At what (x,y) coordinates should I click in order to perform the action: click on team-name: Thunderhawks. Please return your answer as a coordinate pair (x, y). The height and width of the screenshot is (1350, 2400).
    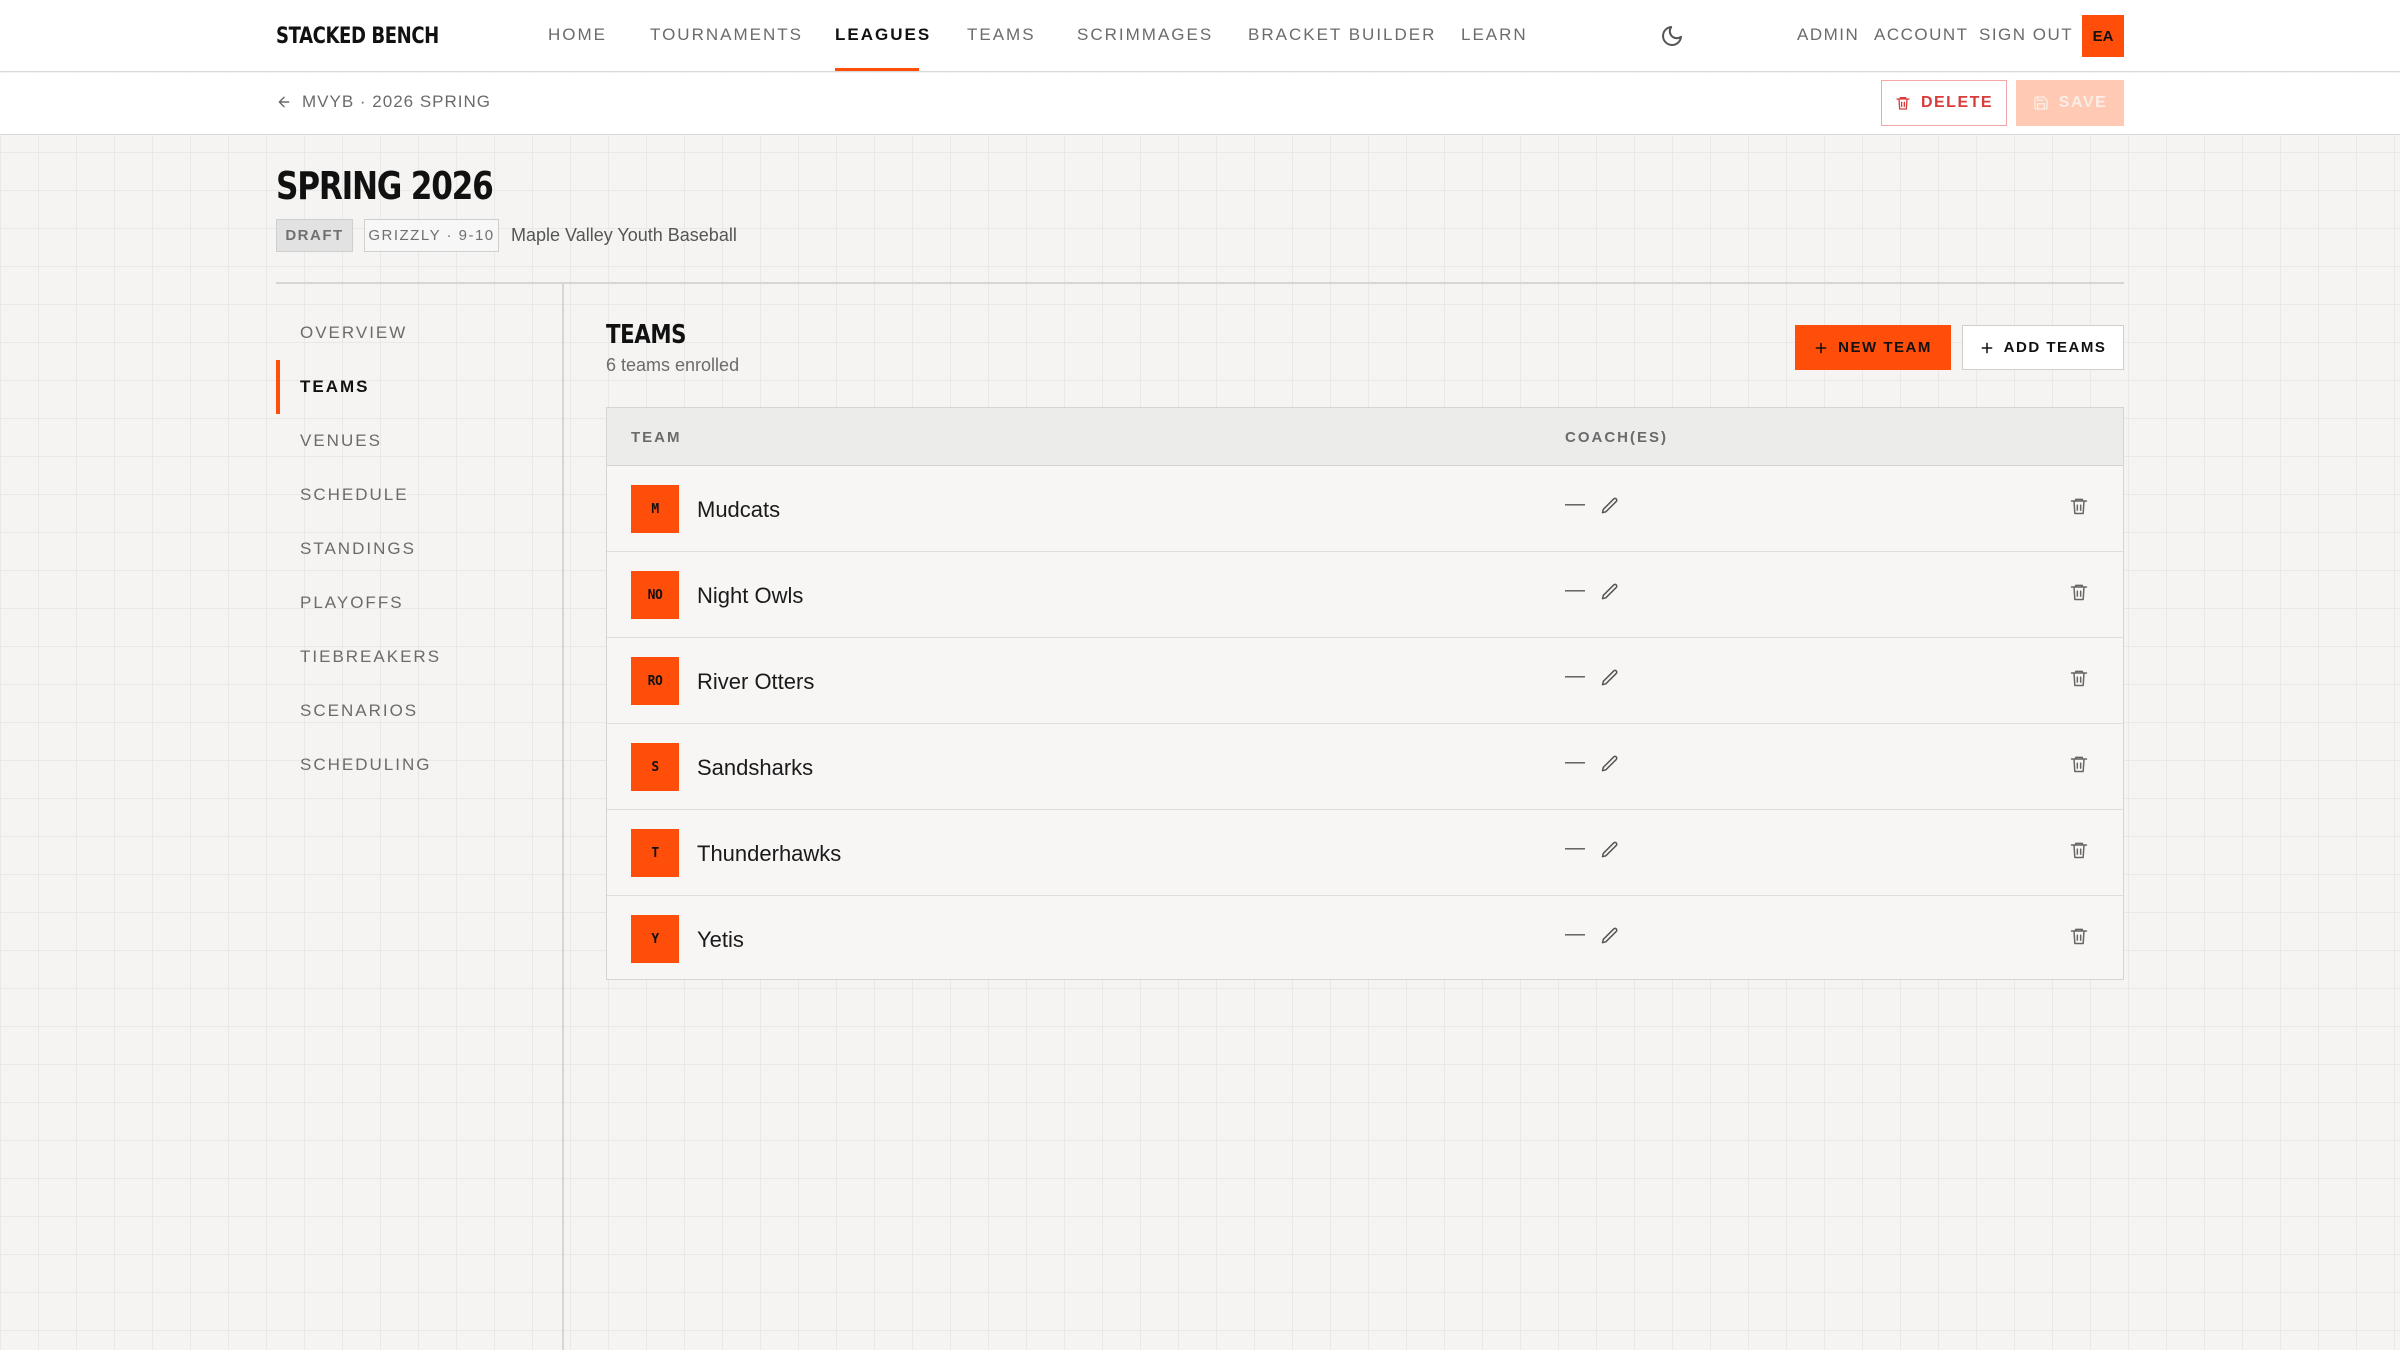
    Looking at the image, I should click on (769, 854).